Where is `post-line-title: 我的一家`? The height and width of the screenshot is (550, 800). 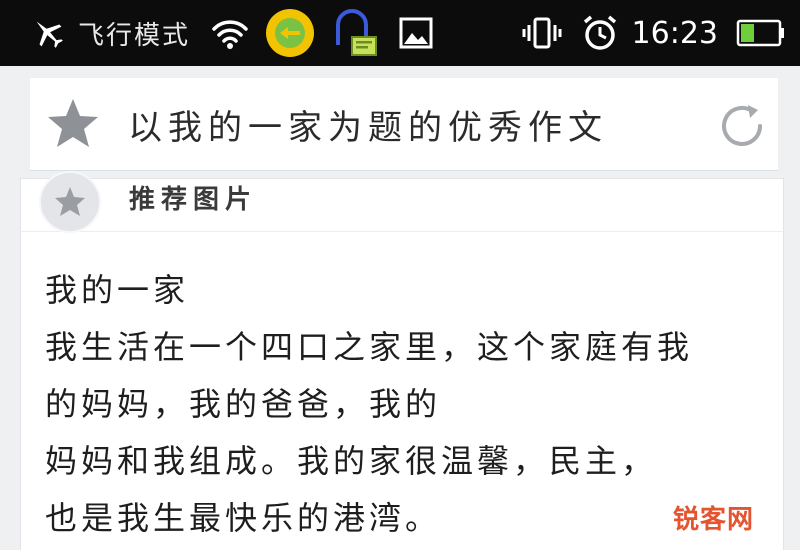
post-line-title: 我的一家 is located at coordinates (117, 290).